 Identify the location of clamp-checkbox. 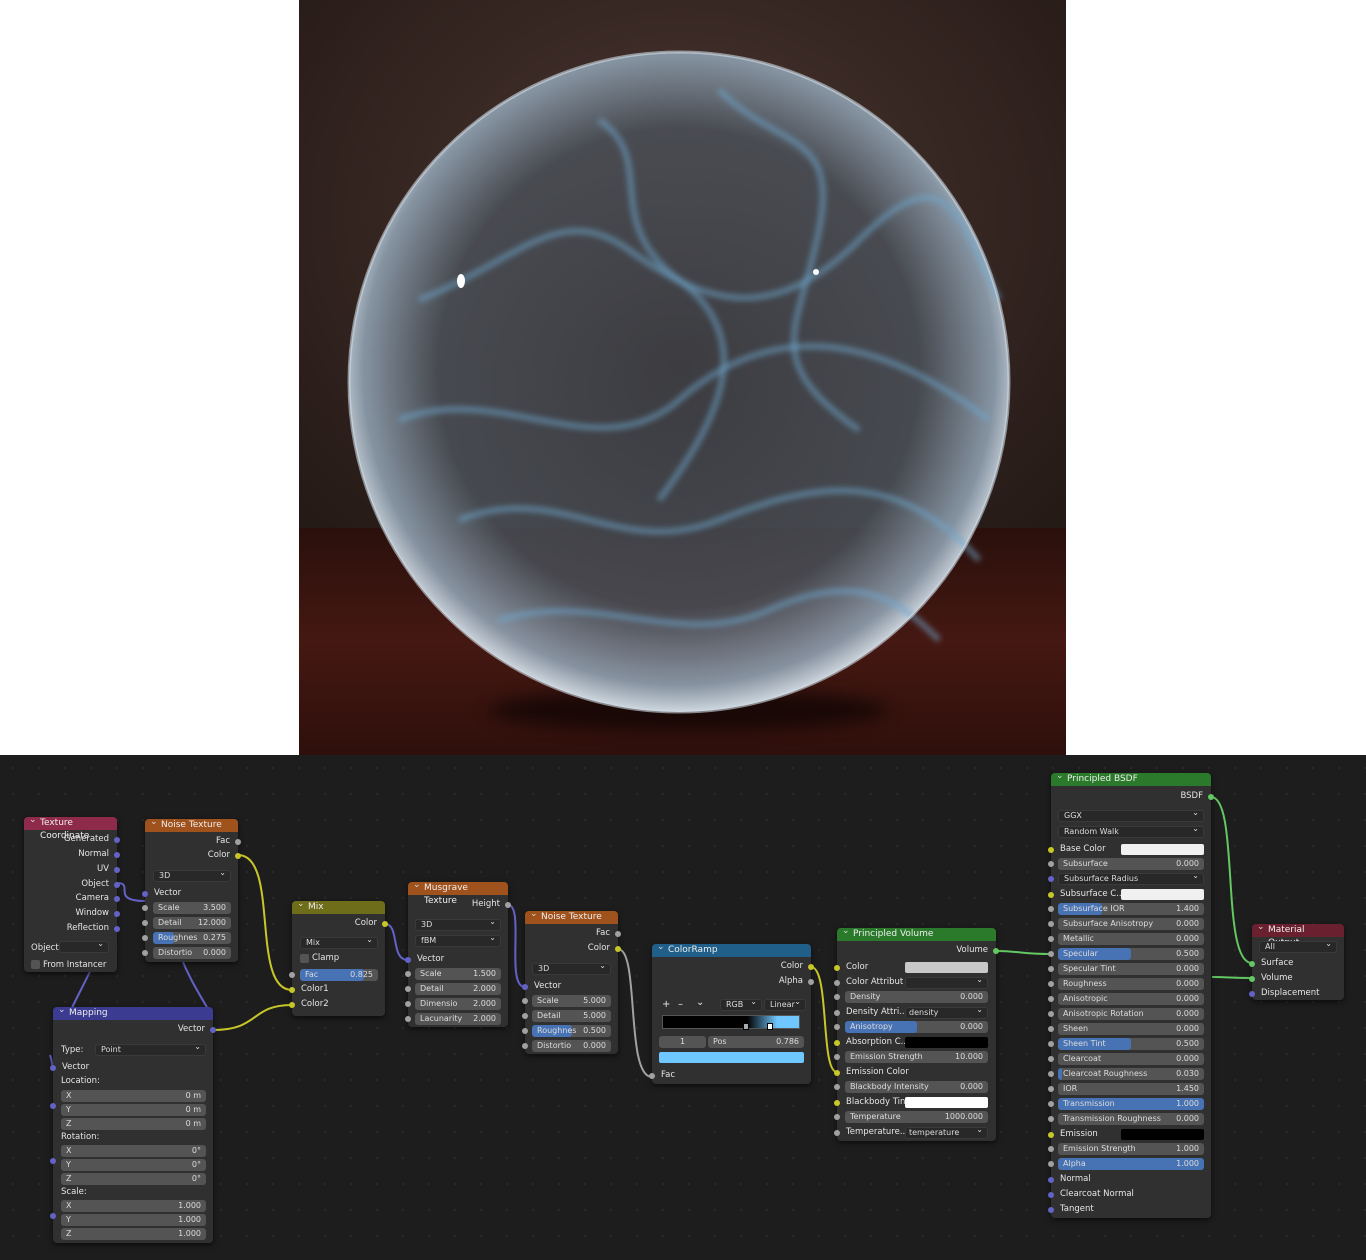
(304, 958).